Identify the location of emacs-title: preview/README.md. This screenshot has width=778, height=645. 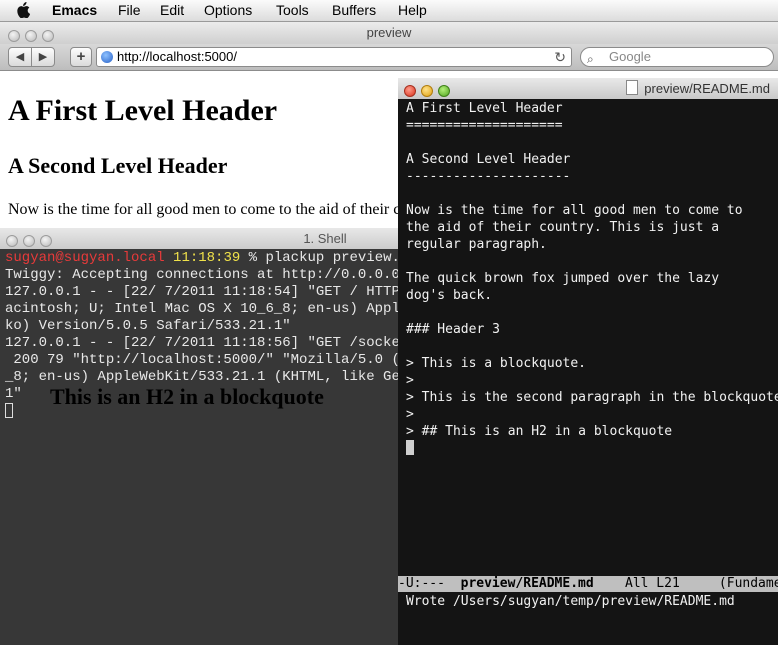
(707, 88).